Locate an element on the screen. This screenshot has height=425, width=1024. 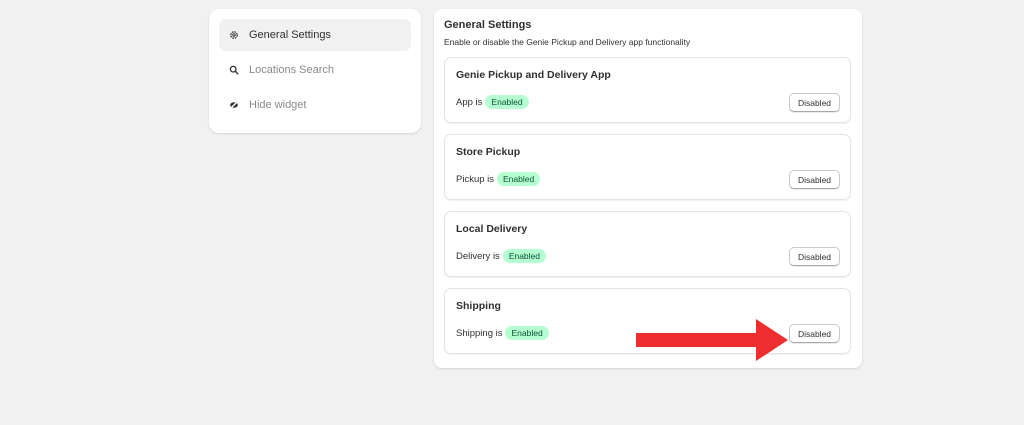
card-status: Delivery is Enabled is located at coordinates (501, 256).